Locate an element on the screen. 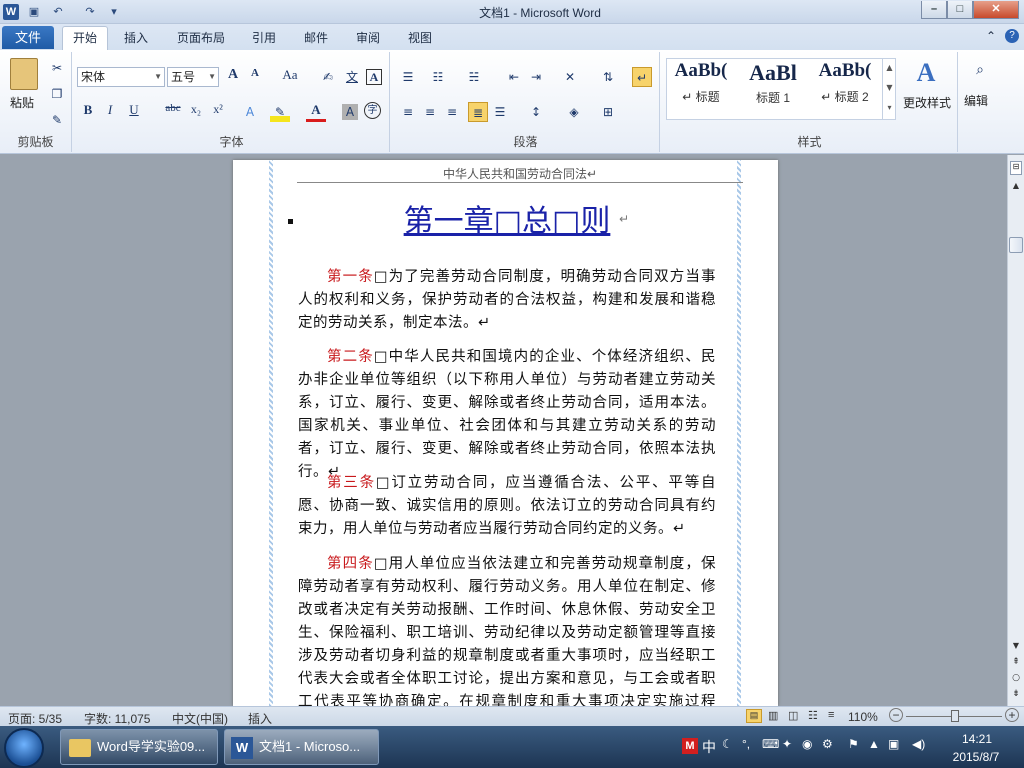 This screenshot has height=768, width=1024. align-center-icon: ≡ is located at coordinates (430, 112).